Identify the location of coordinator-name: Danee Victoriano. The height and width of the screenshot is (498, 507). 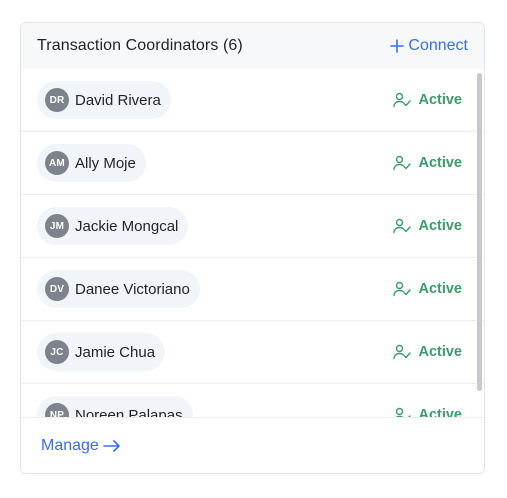
(132, 289).